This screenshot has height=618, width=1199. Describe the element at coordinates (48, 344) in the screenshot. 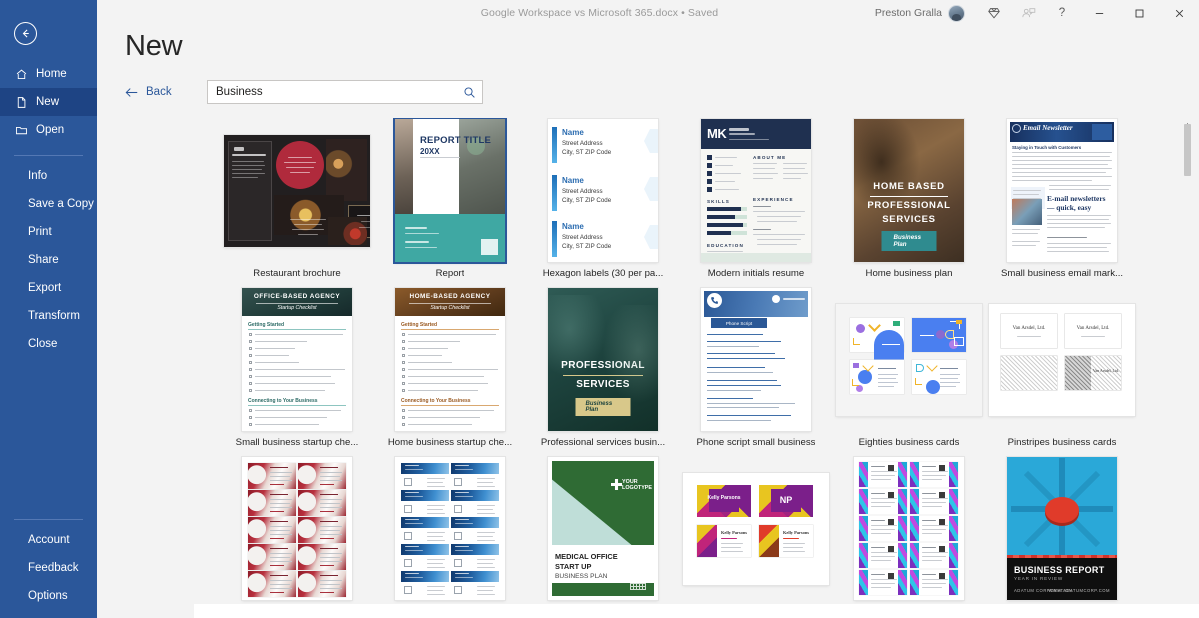

I see `sidebar-item-close: Close` at that location.